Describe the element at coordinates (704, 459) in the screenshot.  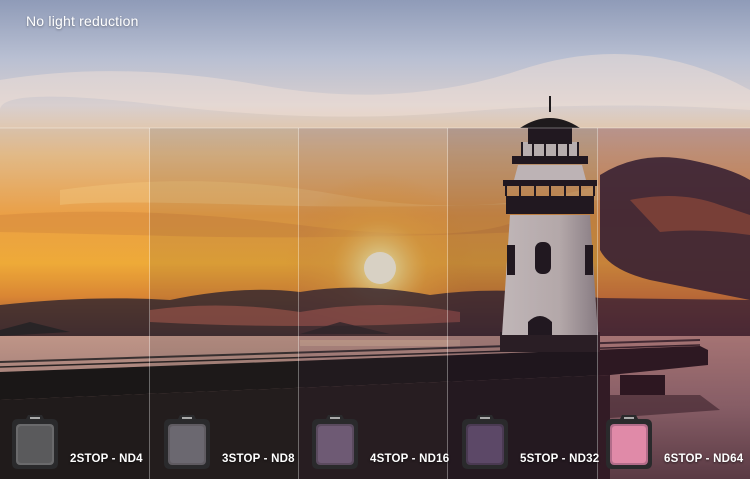
I see `filter-label: 6STOP - ND64` at that location.